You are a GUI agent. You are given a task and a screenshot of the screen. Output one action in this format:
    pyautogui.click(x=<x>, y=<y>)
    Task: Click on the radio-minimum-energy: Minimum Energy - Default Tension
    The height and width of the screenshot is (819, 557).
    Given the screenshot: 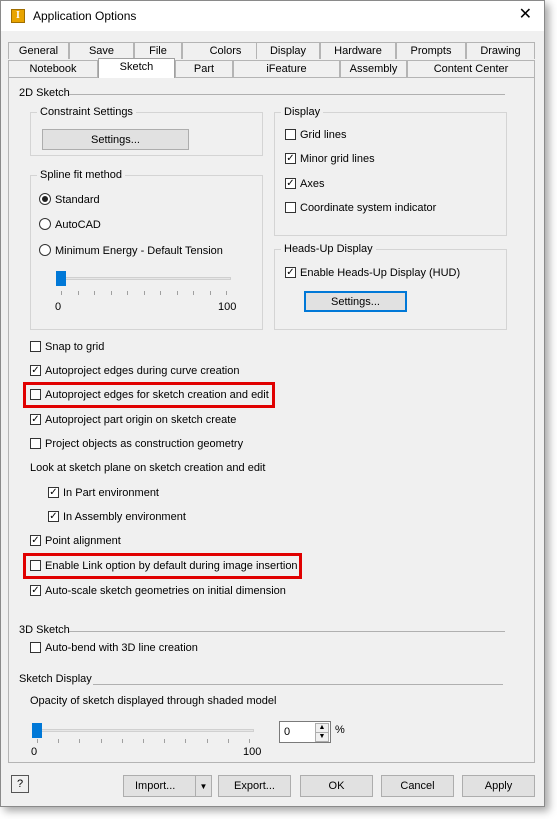 What is the action you would take?
    pyautogui.click(x=131, y=251)
    